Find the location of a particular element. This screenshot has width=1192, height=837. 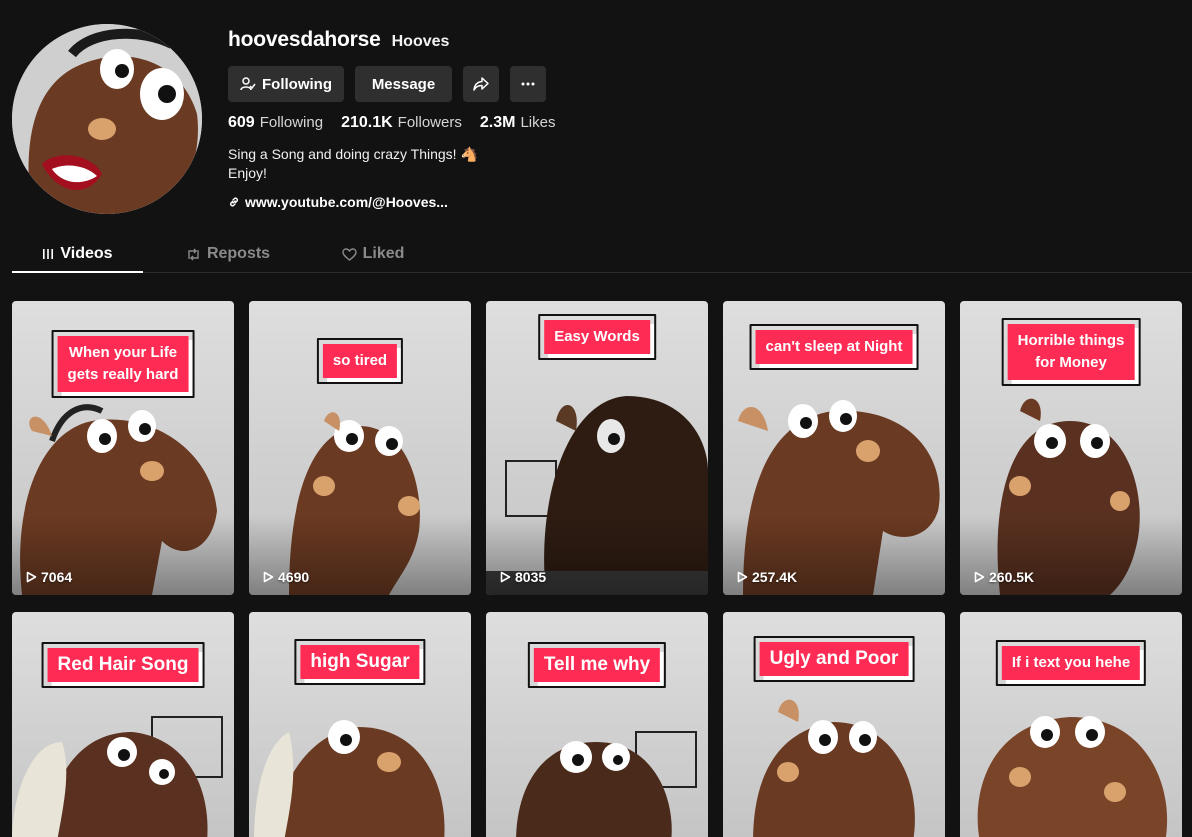

video-card: If i text you hehe is located at coordinates (1071, 724).